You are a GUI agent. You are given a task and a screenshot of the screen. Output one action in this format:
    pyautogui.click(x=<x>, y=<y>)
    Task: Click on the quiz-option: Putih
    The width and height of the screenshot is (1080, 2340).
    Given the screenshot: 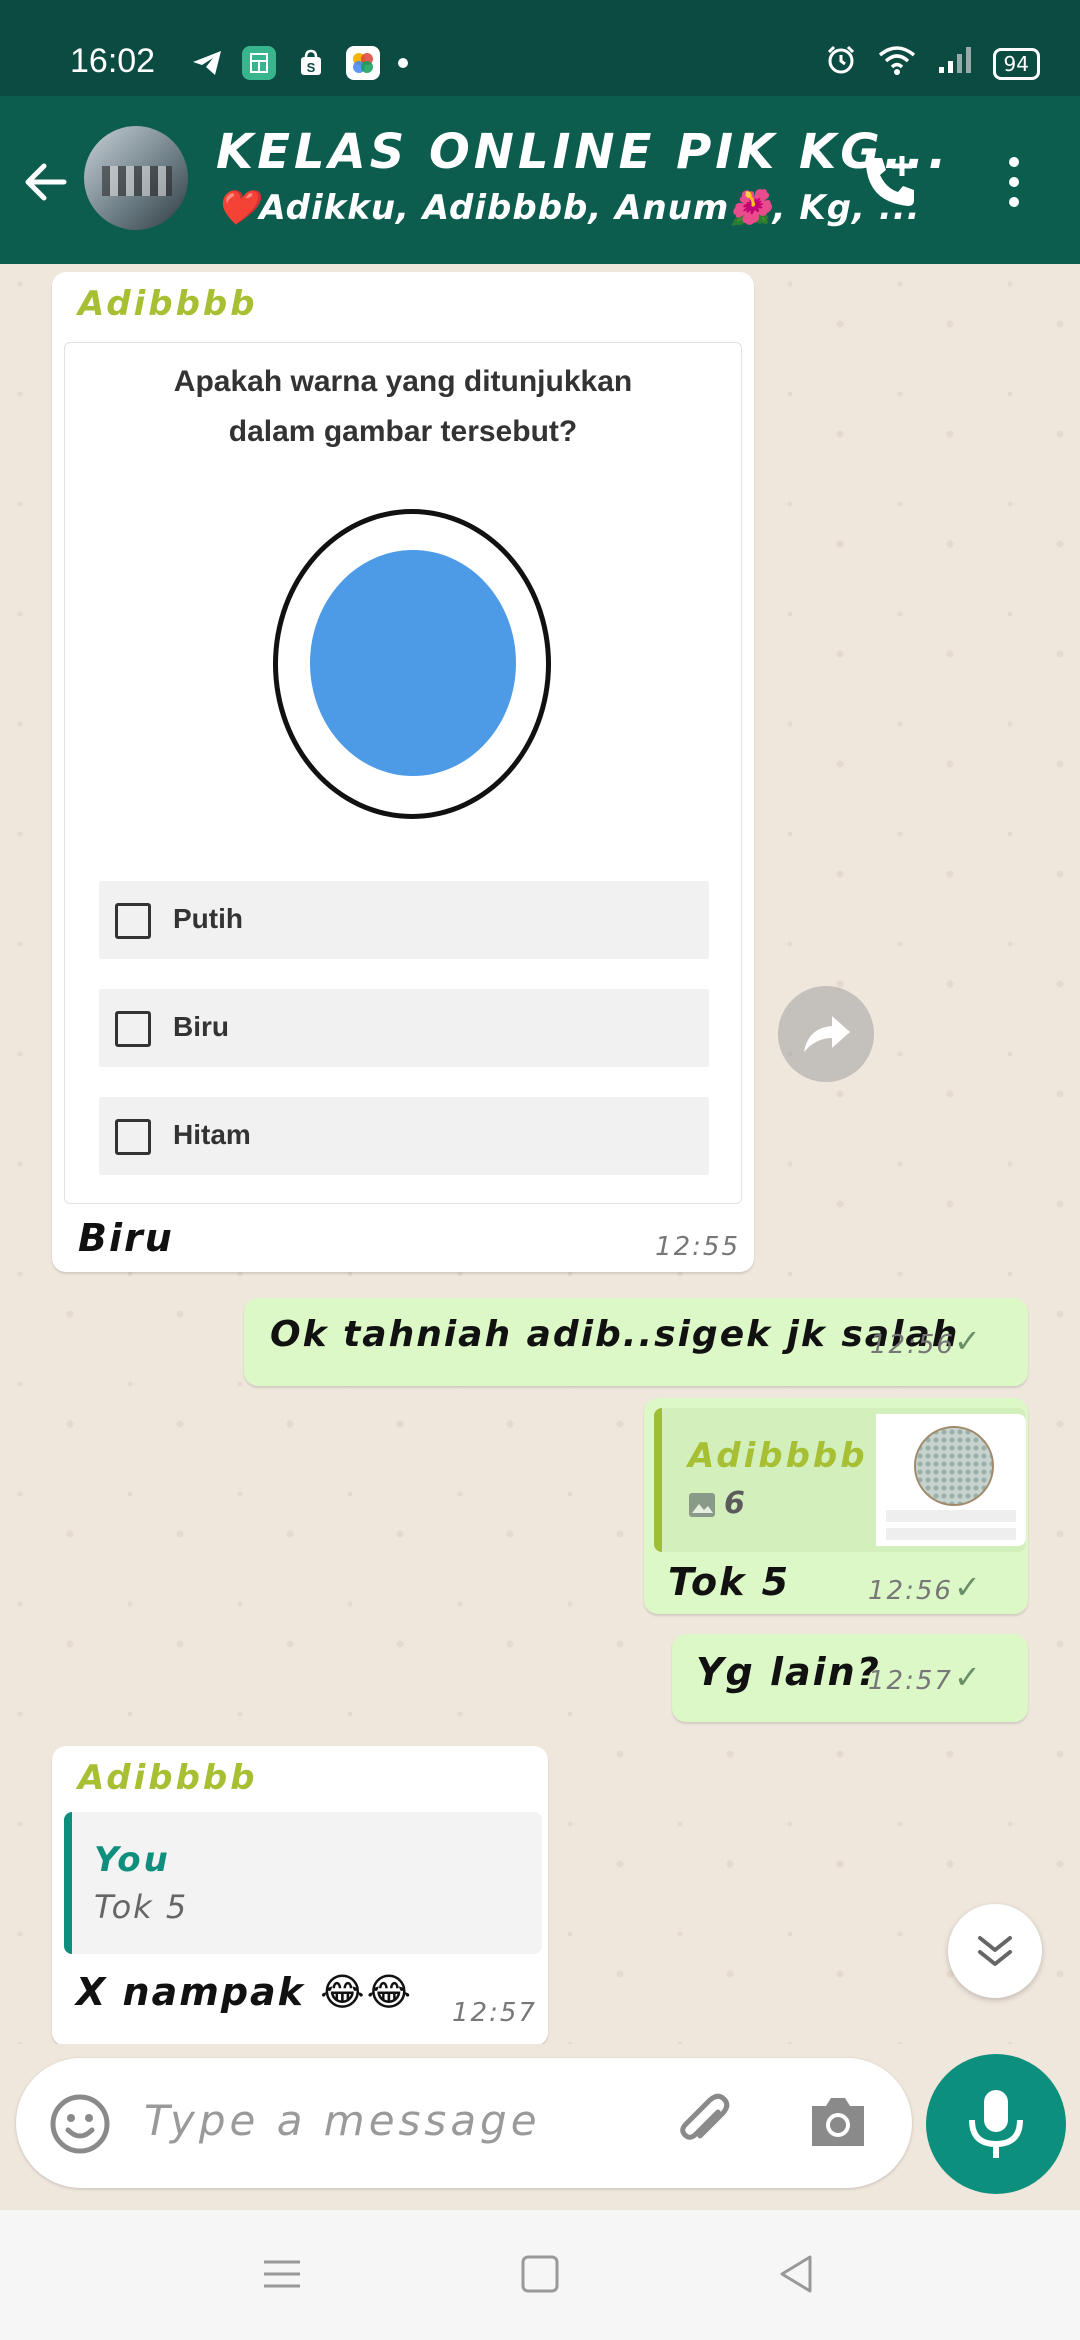 What is the action you would take?
    pyautogui.click(x=404, y=920)
    